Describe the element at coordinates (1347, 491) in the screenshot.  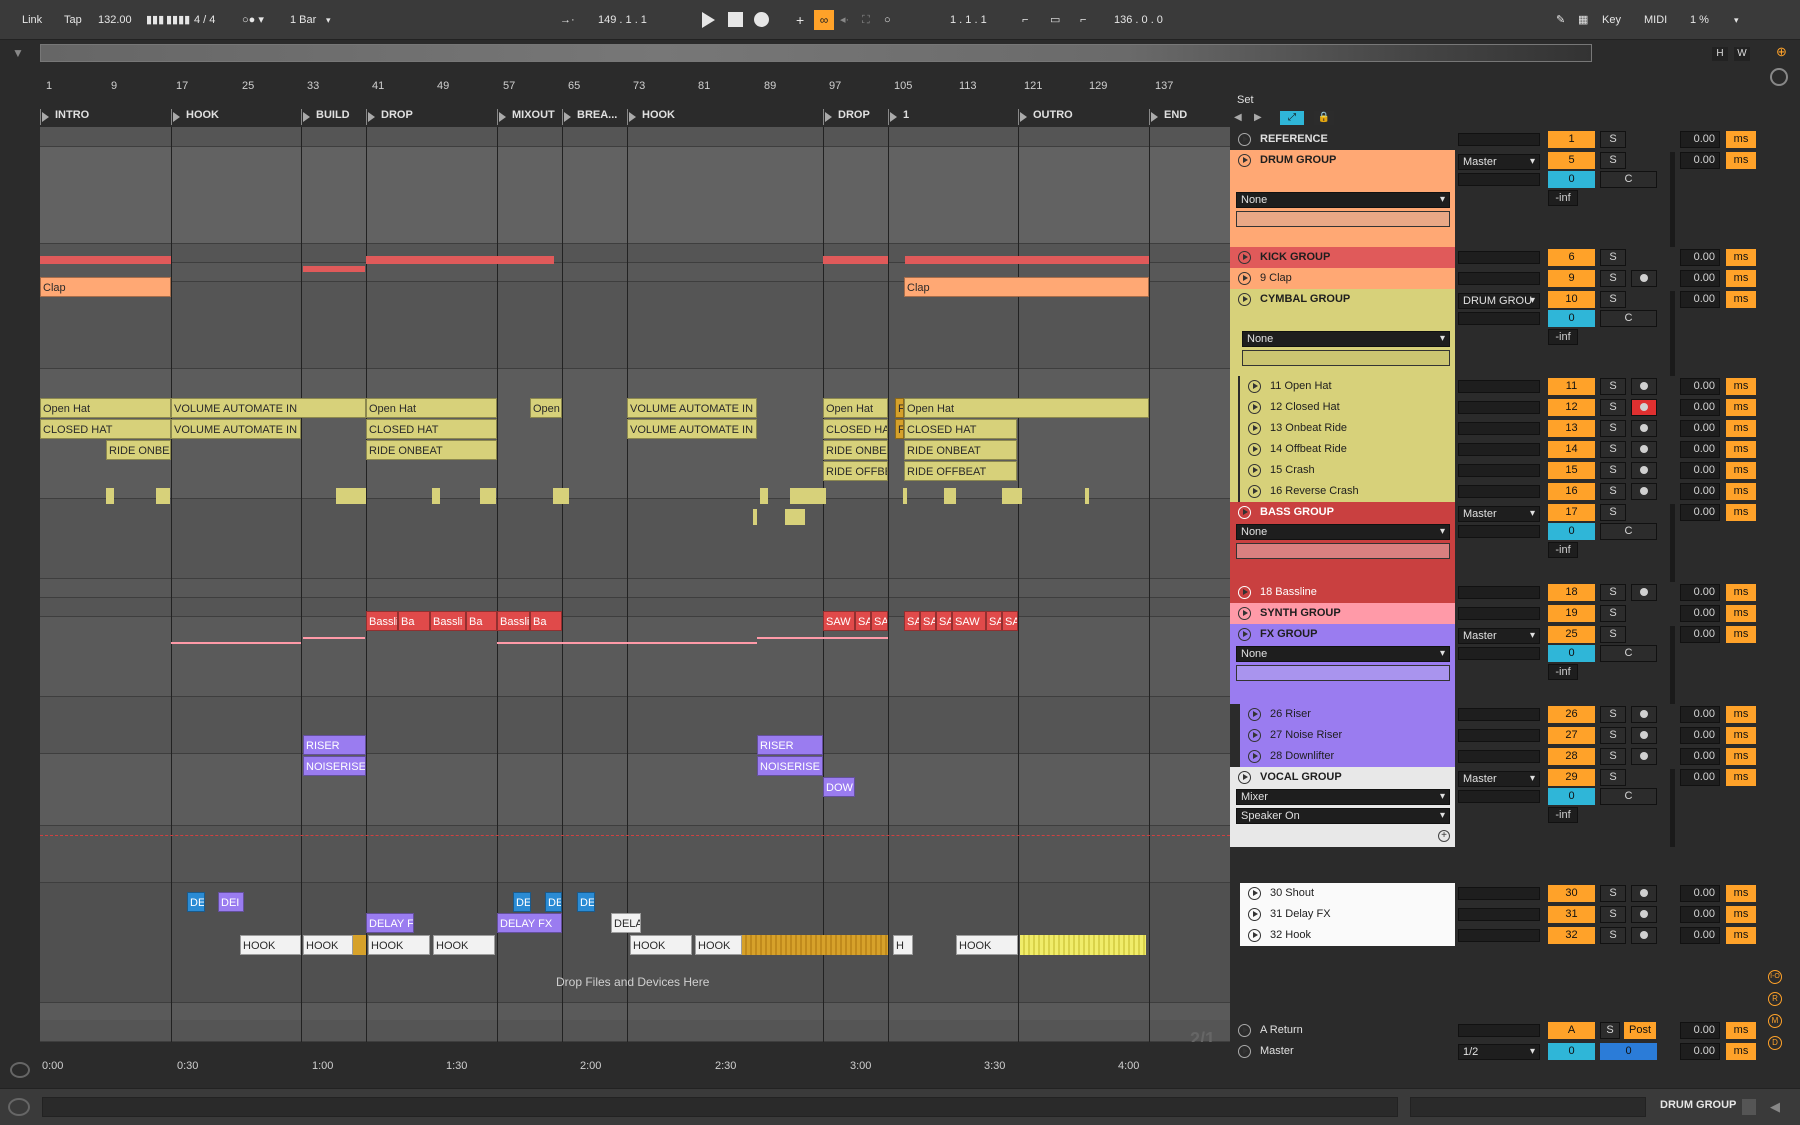
I see `track-name: 16 Reverse Crash` at that location.